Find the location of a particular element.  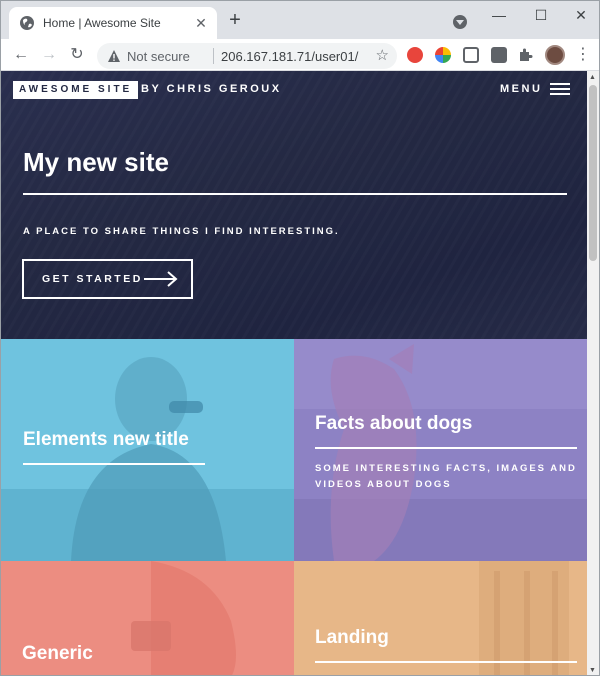

tab-title: Home | Awesome Site is located at coordinates (102, 23).